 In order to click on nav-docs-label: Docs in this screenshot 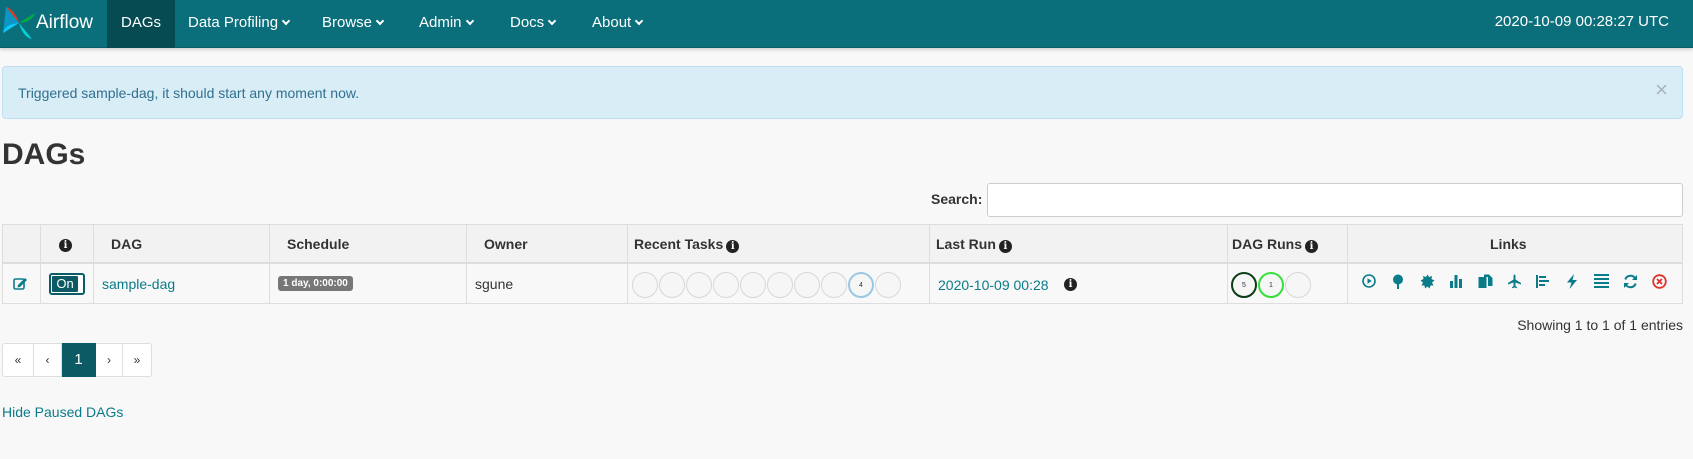, I will do `click(527, 22)`.